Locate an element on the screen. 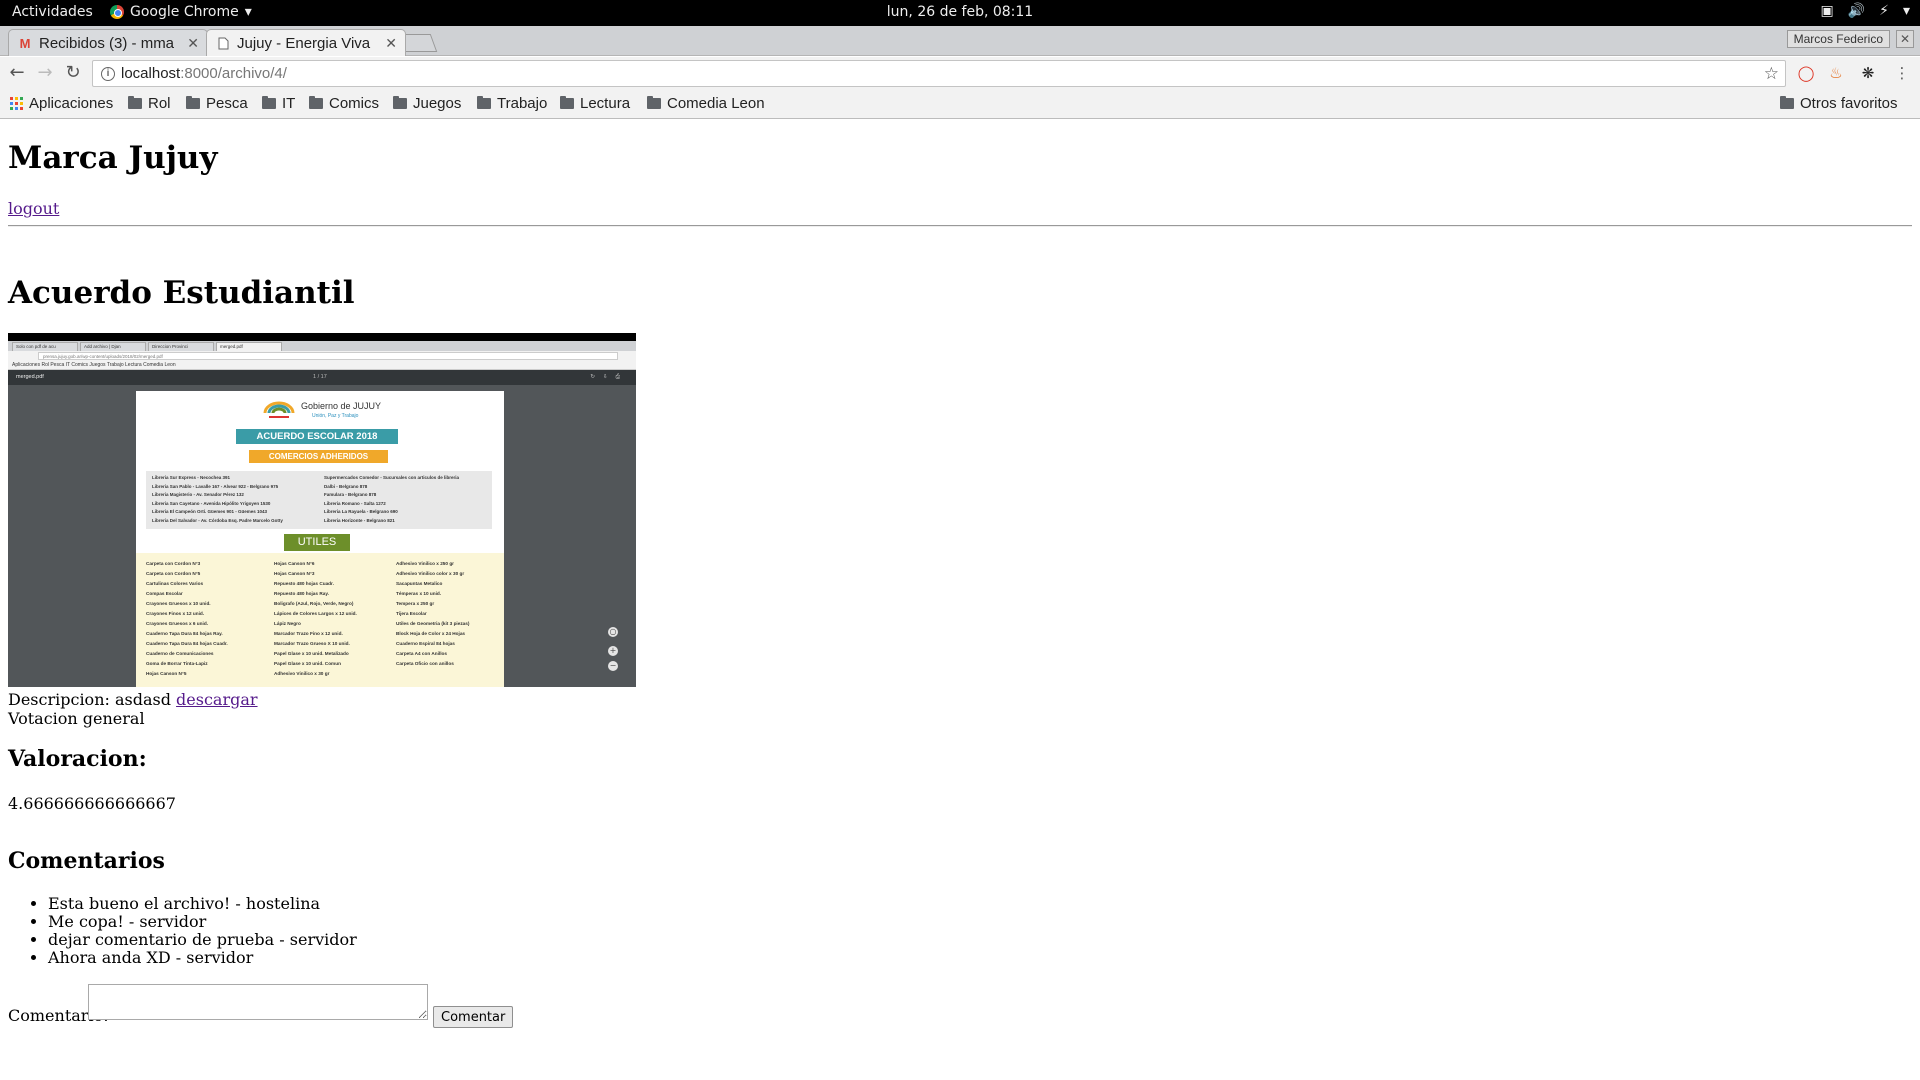  bookmark-folder-pesca: Pesca is located at coordinates (217, 103).